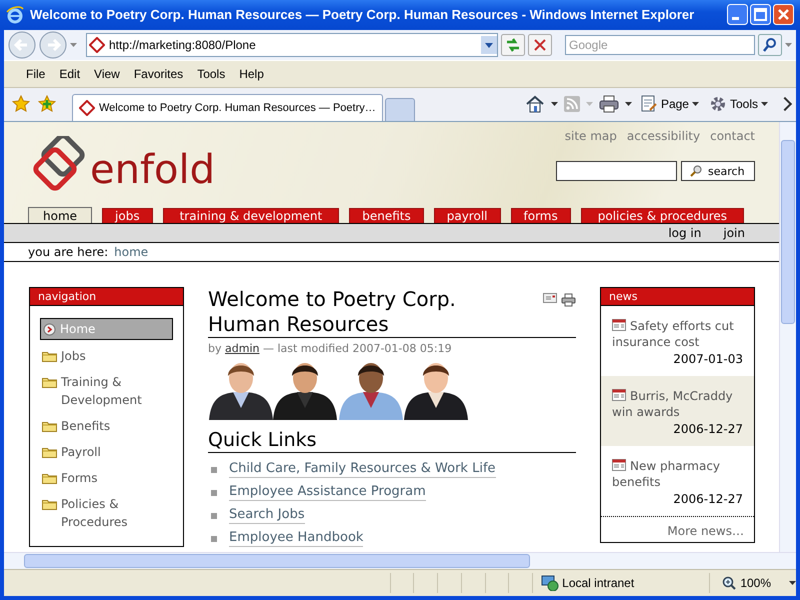  I want to click on forward-button, so click(53, 44).